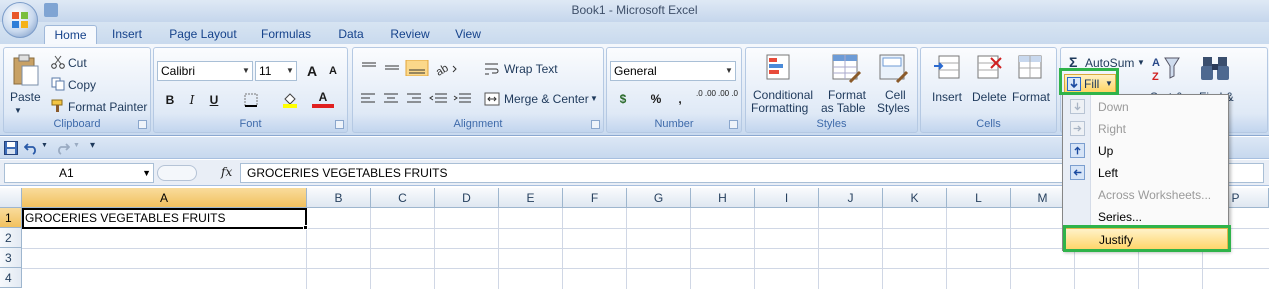  I want to click on tab-review: Review, so click(410, 34).